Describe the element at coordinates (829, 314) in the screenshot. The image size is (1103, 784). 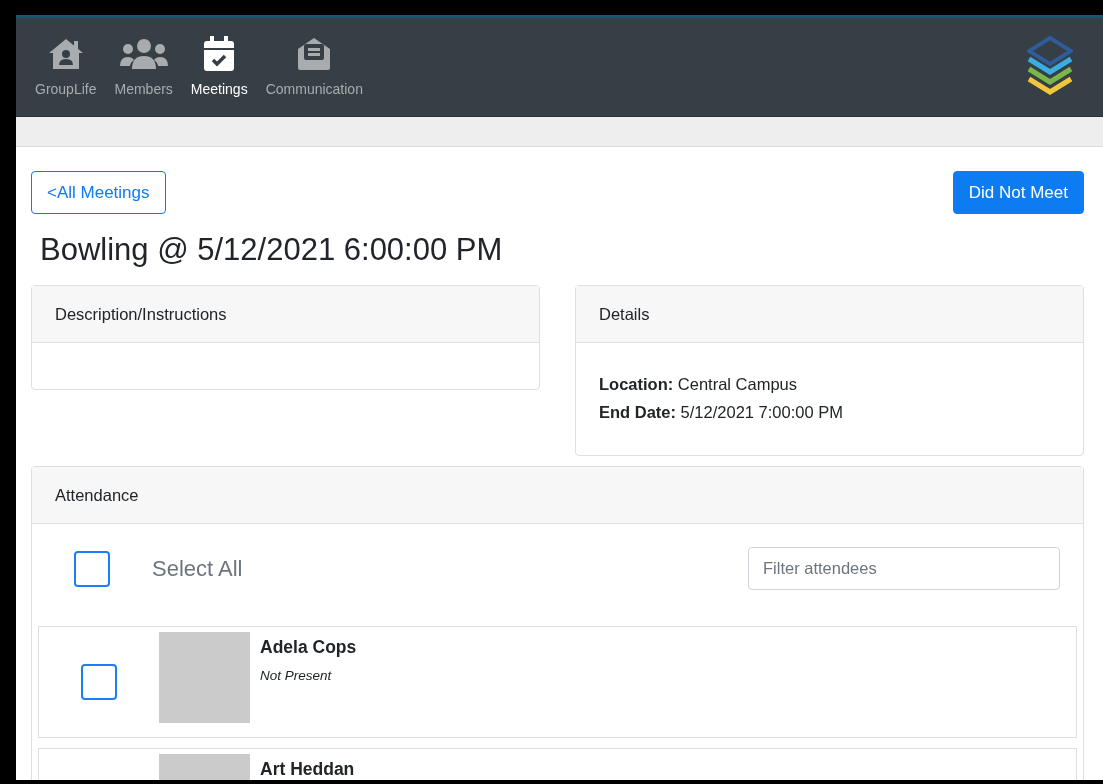
I see `card-header: Details` at that location.